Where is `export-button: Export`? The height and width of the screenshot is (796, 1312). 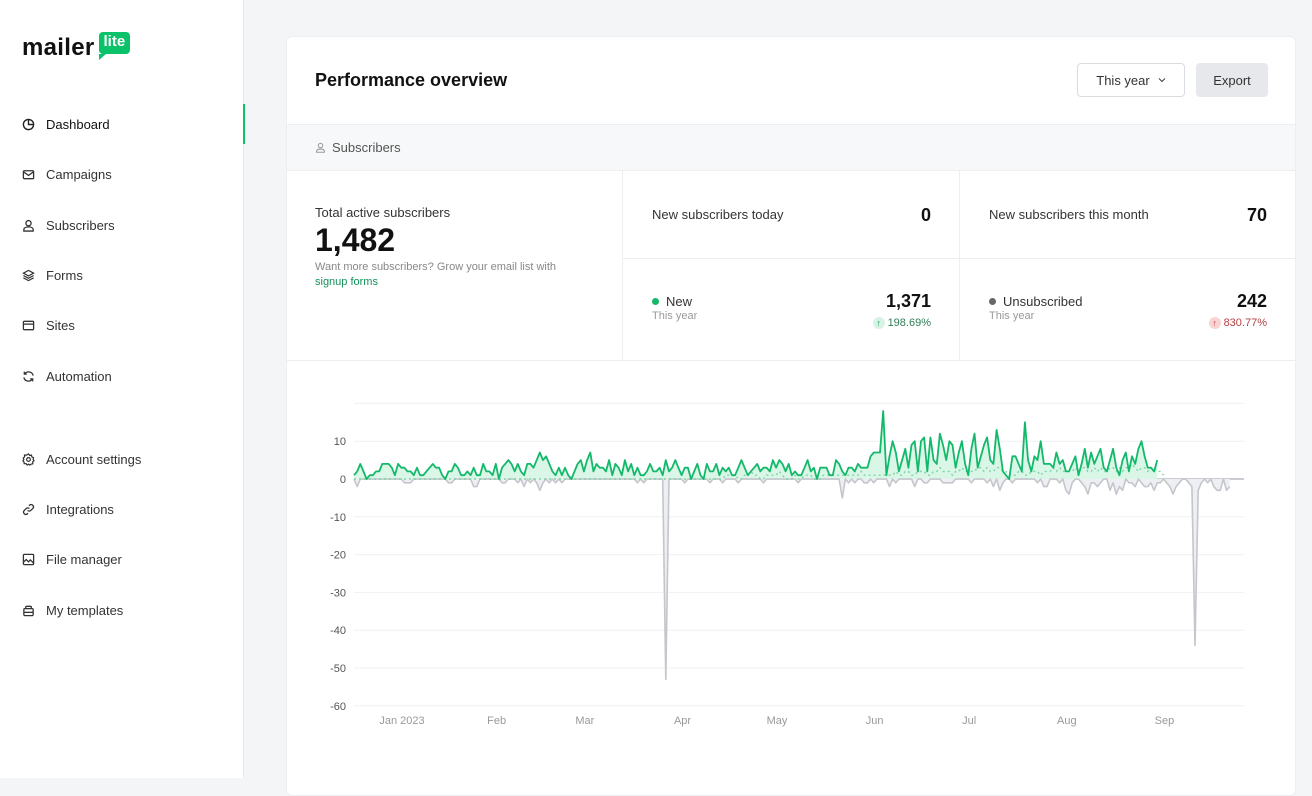
export-button: Export is located at coordinates (1232, 80).